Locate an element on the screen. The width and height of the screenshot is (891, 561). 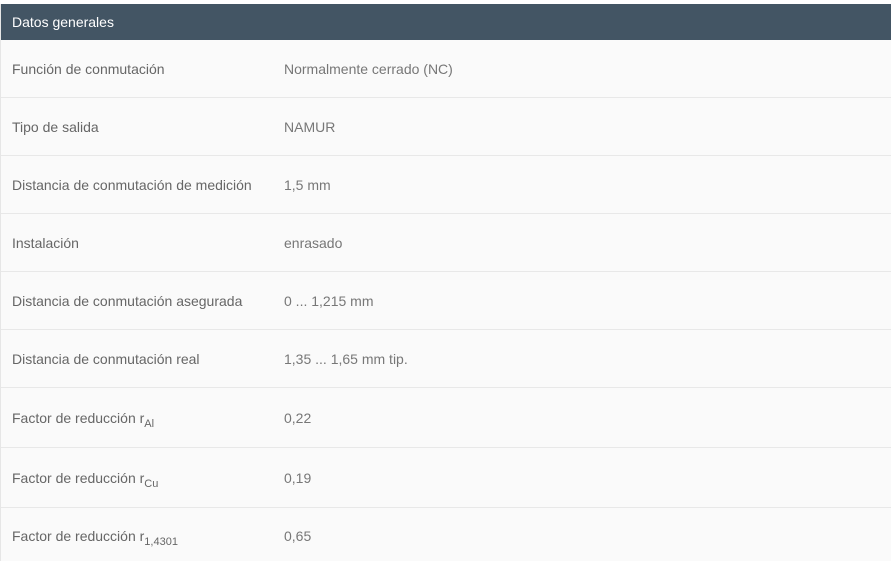
row-label: Distancia de conmutación de medición is located at coordinates (132, 184).